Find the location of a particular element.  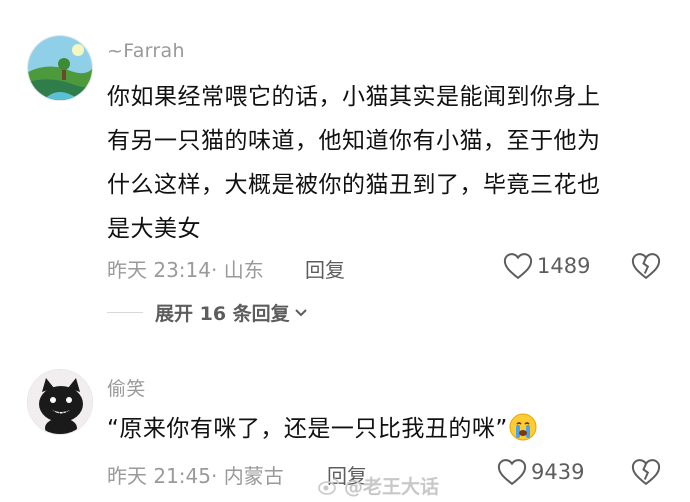

expand-replies-label: 展开 16 条回复 is located at coordinates (222, 314).